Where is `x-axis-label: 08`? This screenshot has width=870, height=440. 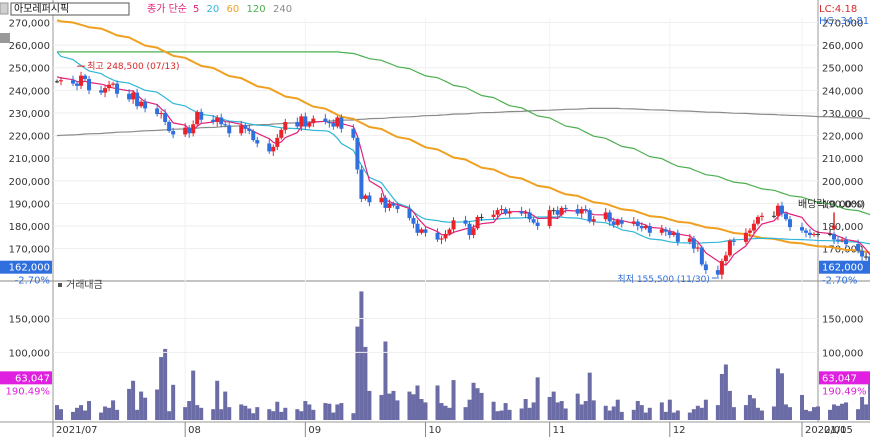
x-axis-label: 08 is located at coordinates (194, 430).